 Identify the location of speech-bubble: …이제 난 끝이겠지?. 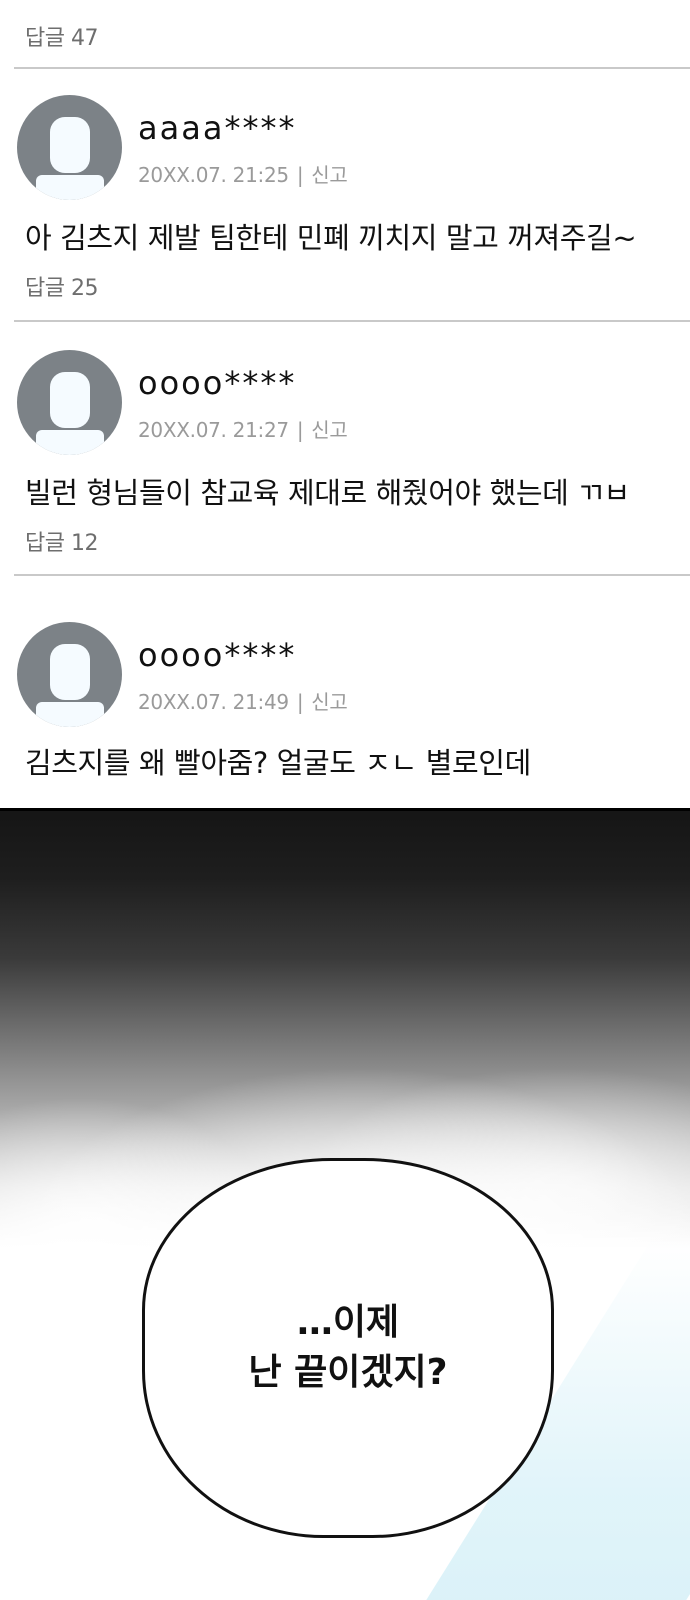
(348, 1348).